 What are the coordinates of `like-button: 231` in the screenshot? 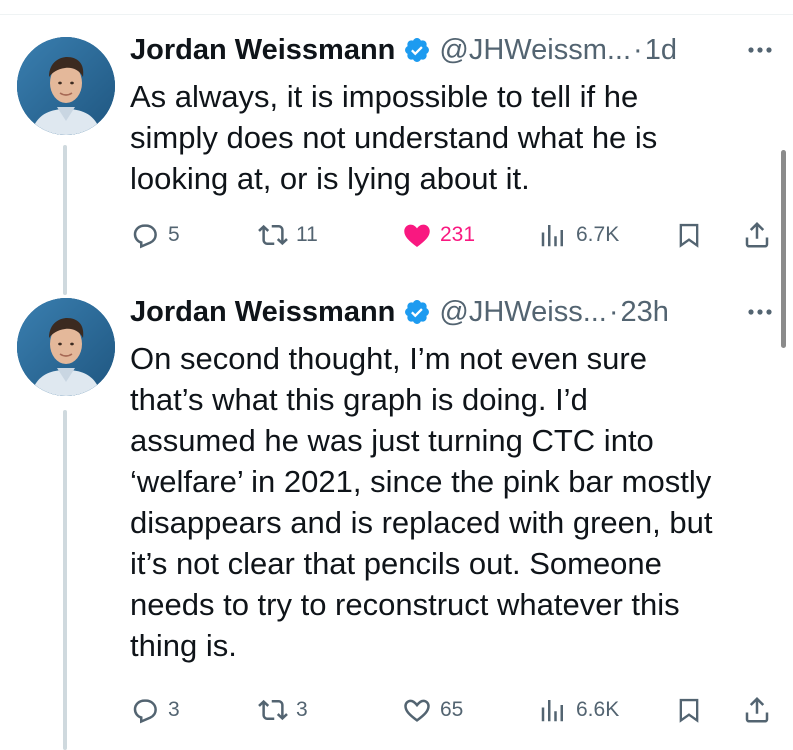 It's located at (438, 235).